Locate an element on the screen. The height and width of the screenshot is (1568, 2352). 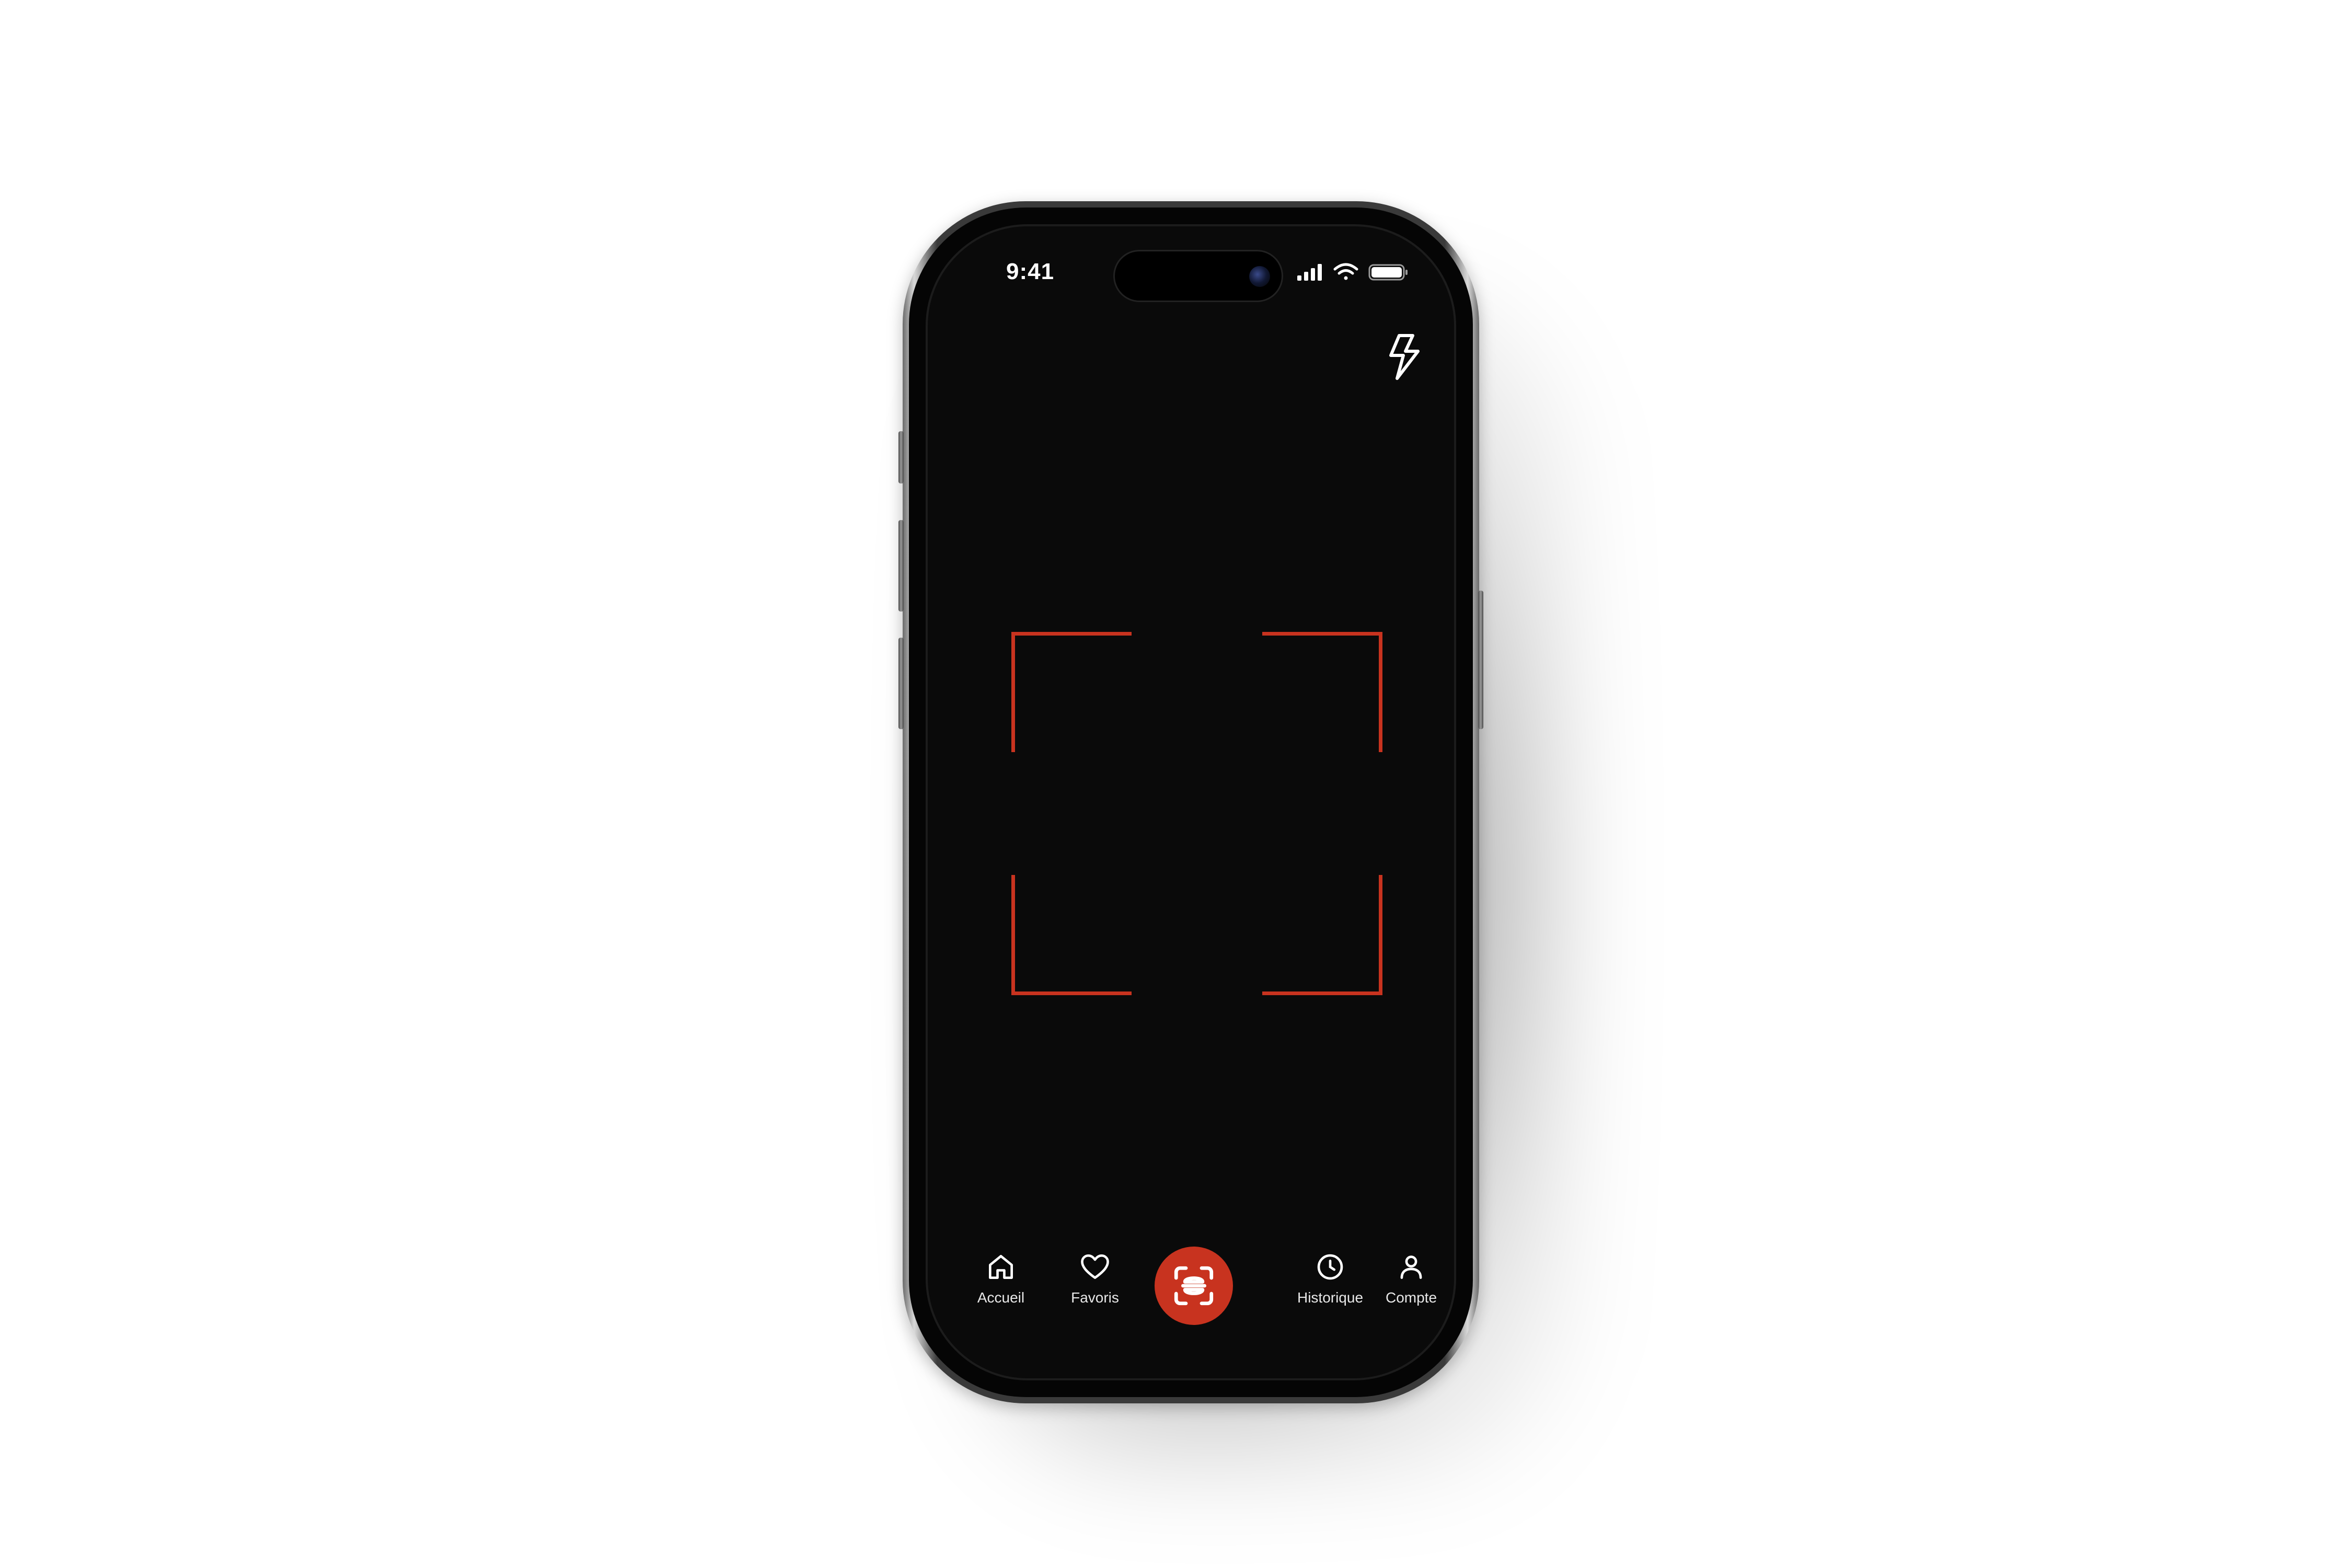
battery-icon is located at coordinates (1388, 272).